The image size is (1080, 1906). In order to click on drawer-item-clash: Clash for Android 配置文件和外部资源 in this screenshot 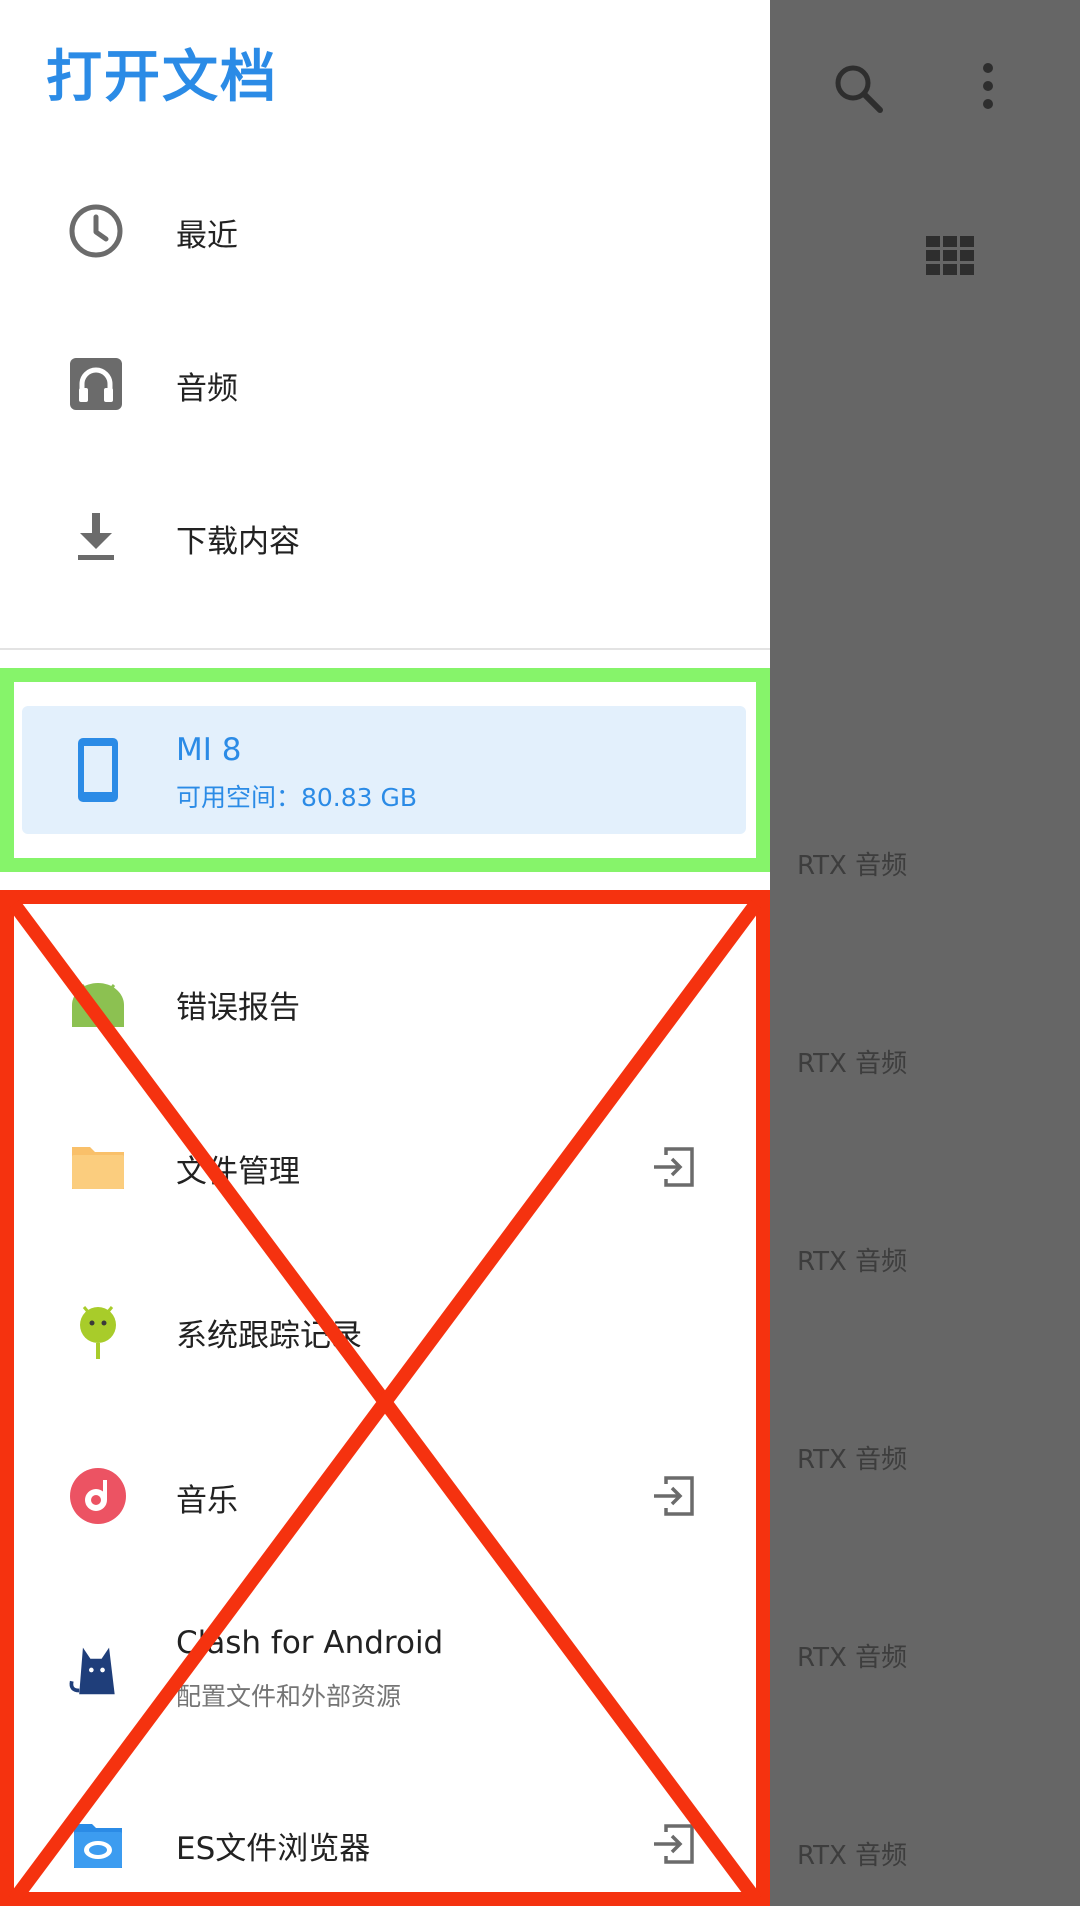, I will do `click(385, 1670)`.